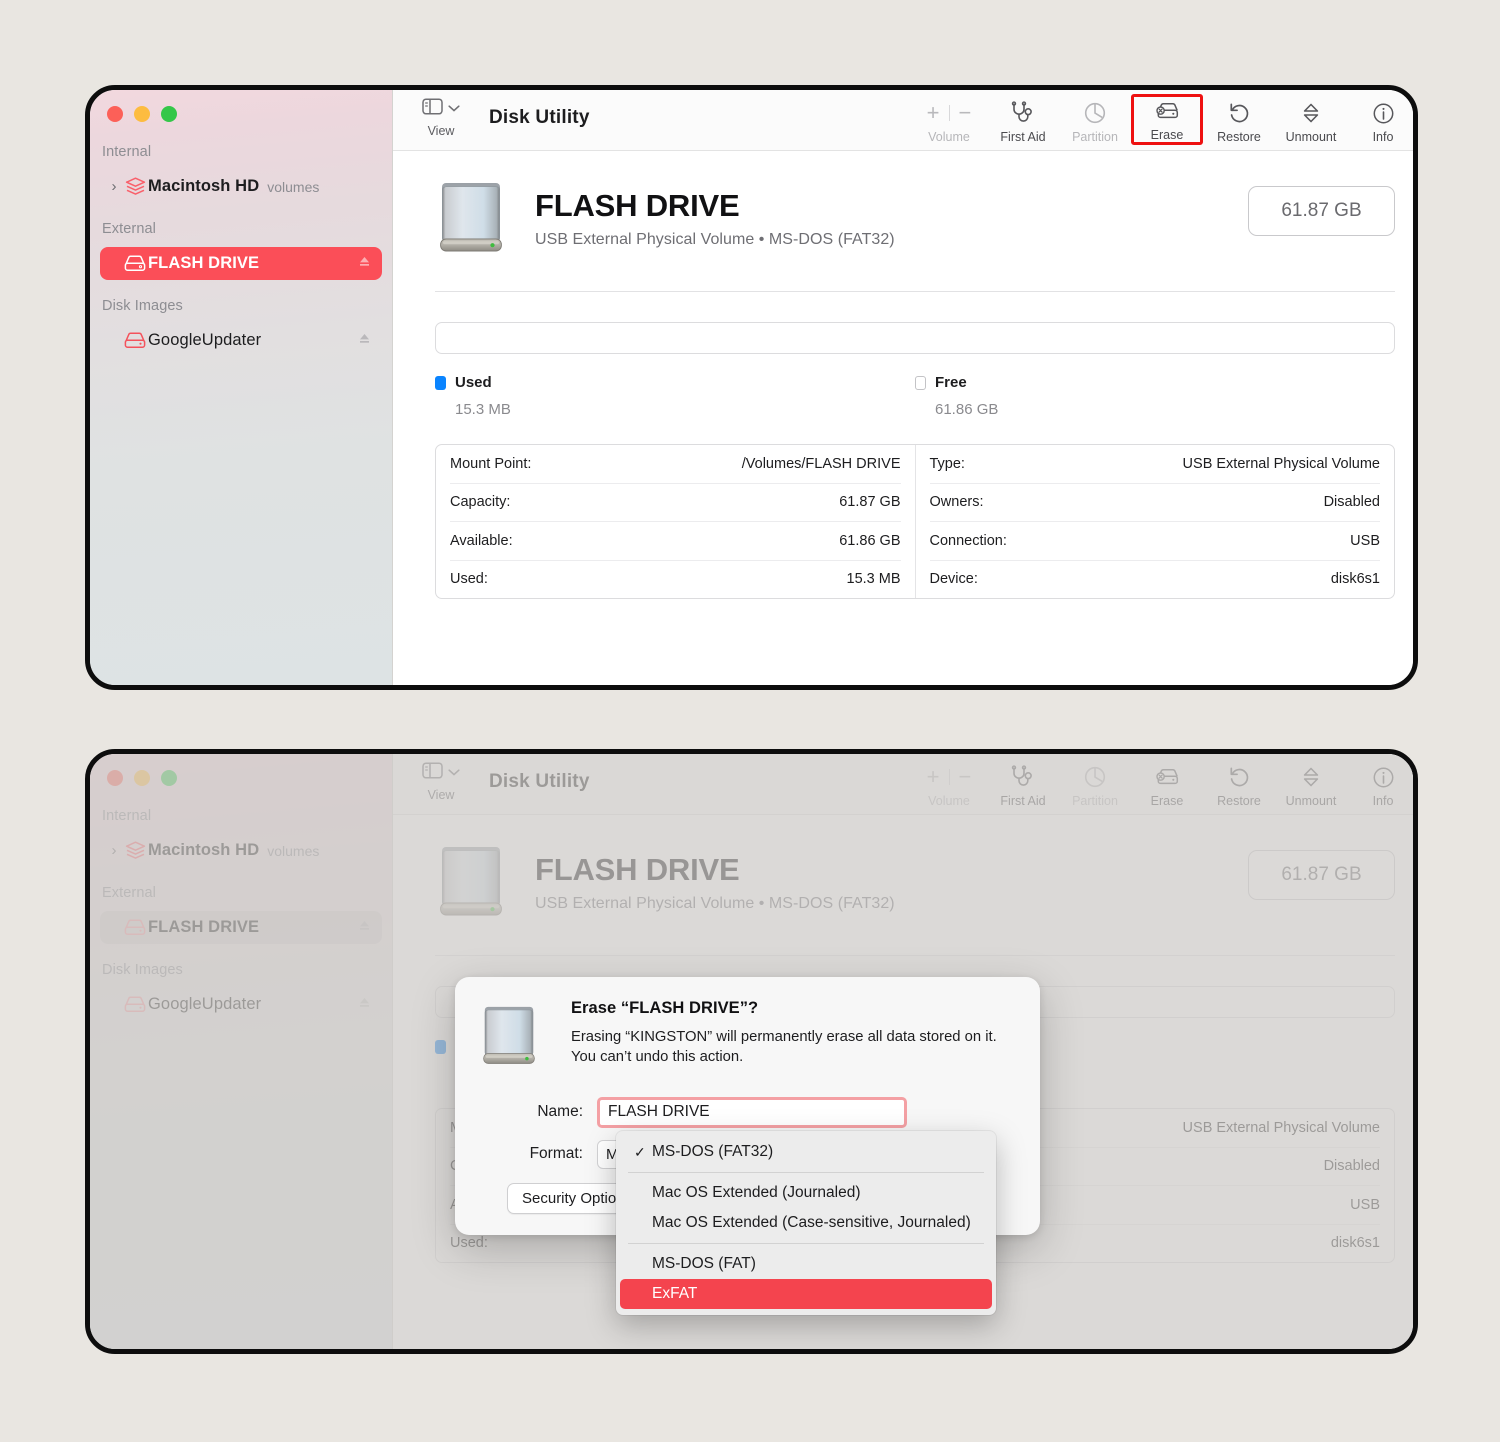  I want to click on used-label: Used, so click(473, 382).